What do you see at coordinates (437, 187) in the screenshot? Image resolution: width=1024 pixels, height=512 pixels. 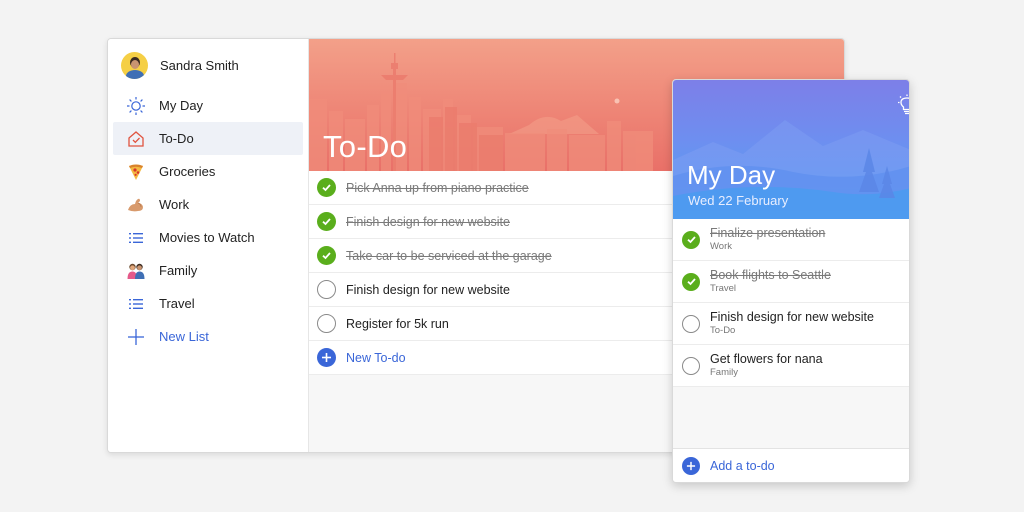 I see `task-title: Pick Anna up from piano practice` at bounding box center [437, 187].